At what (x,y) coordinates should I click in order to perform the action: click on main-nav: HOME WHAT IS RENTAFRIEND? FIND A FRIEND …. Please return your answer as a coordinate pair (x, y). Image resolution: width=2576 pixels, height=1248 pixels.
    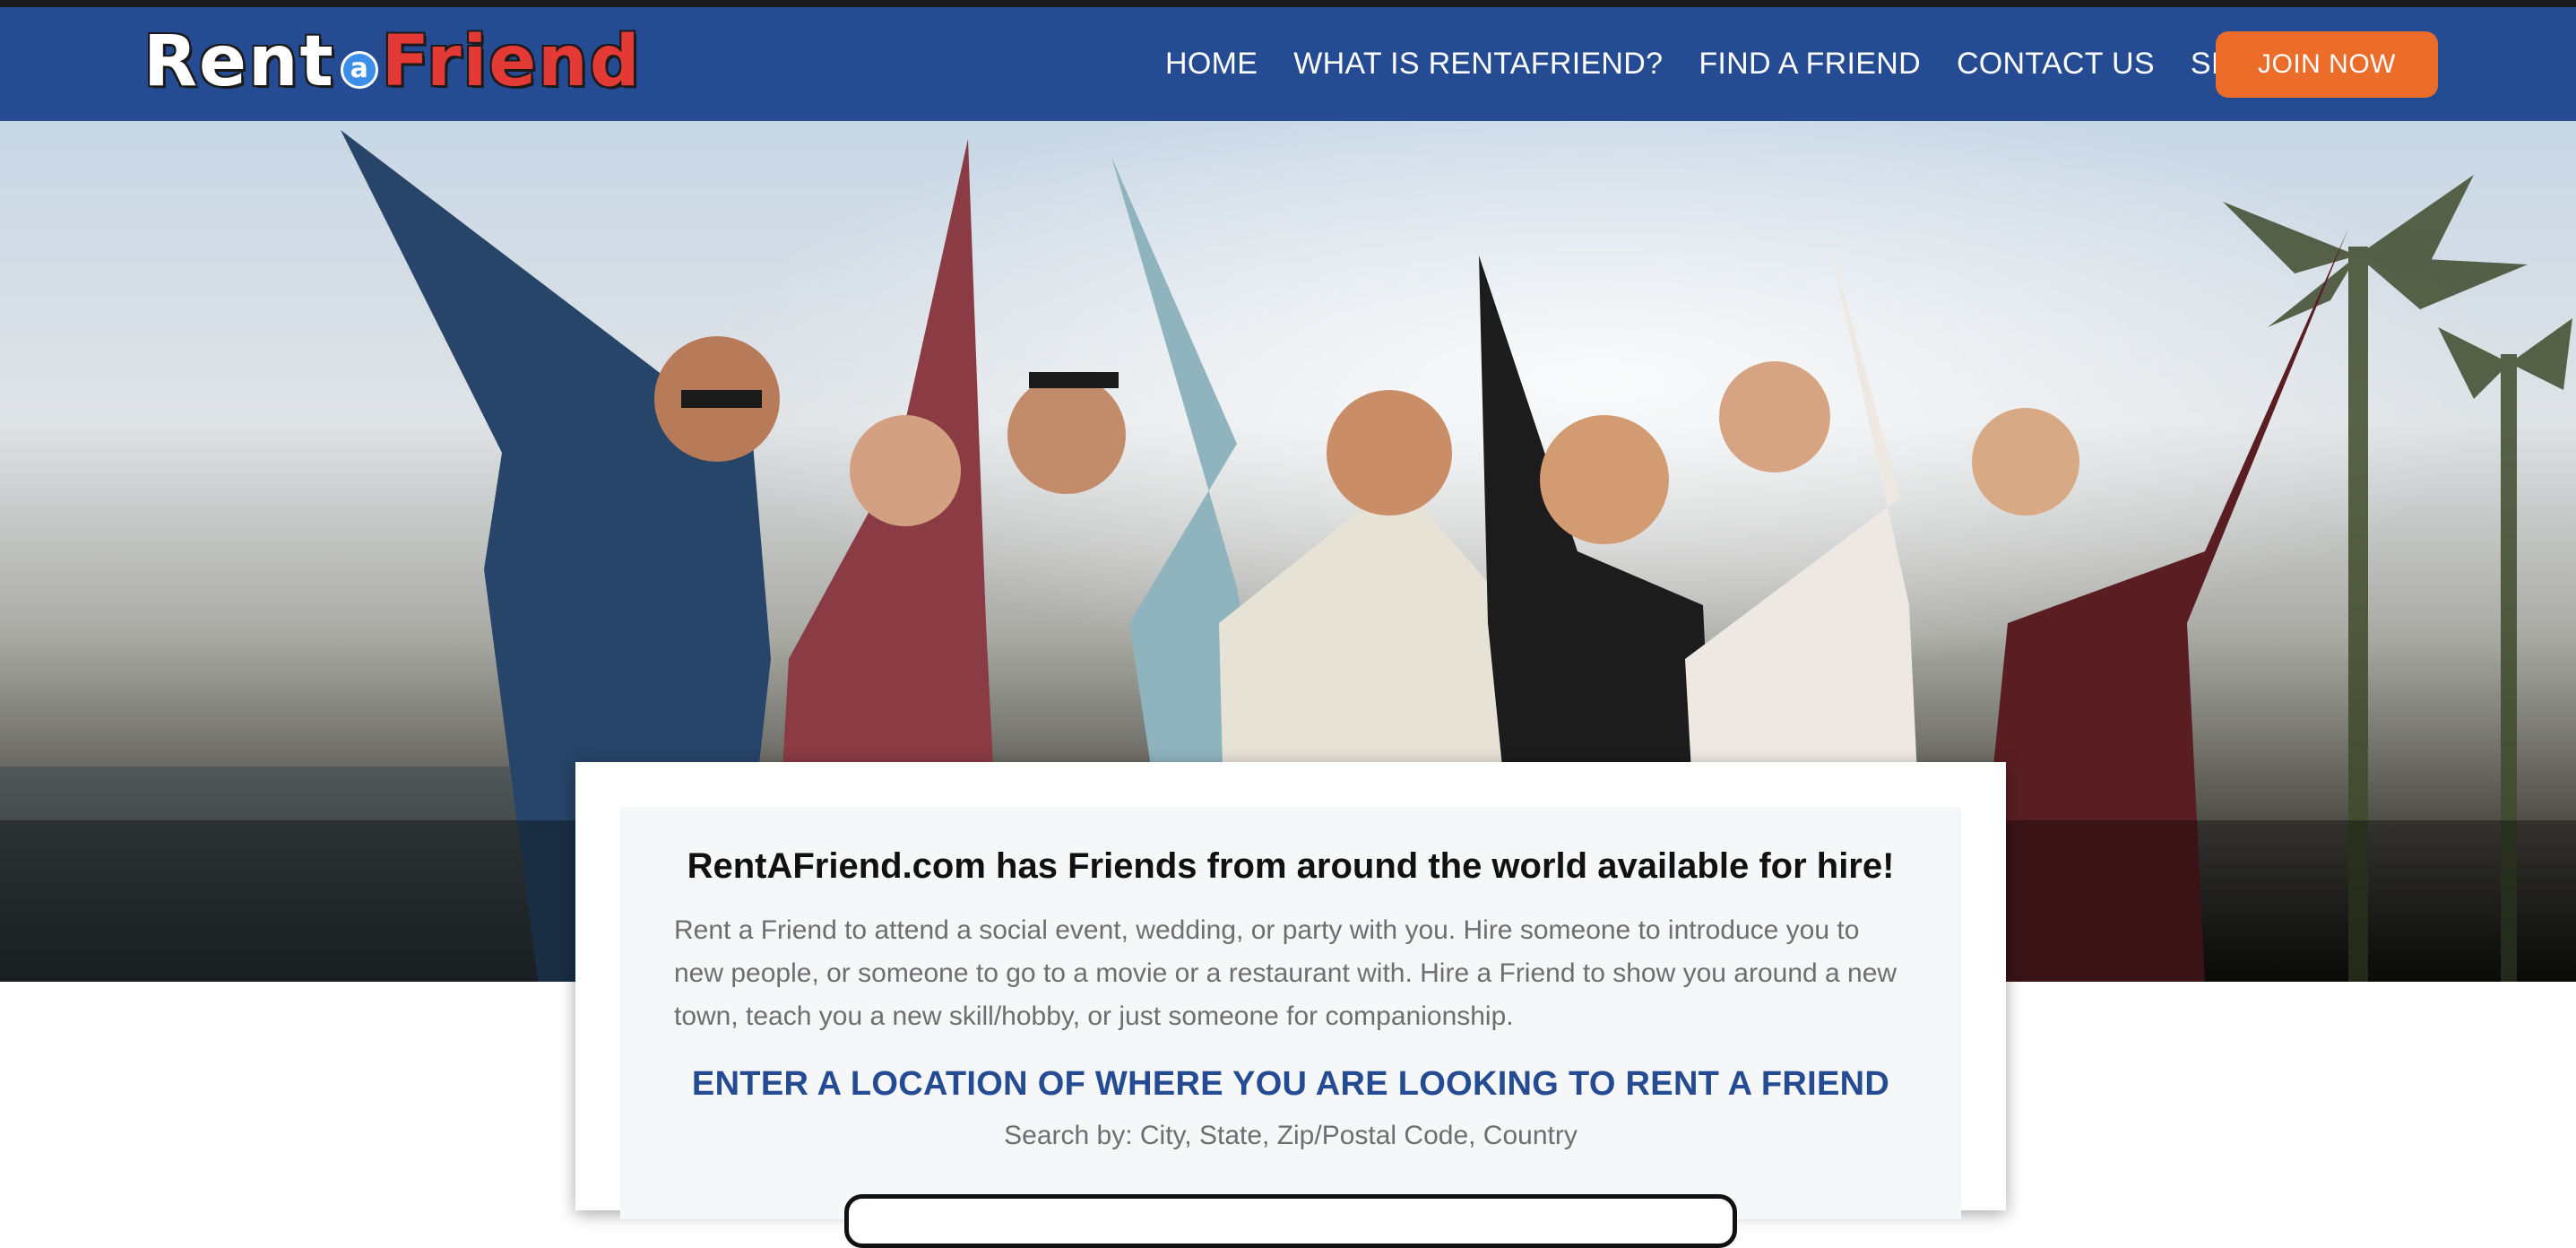
    Looking at the image, I should click on (1753, 64).